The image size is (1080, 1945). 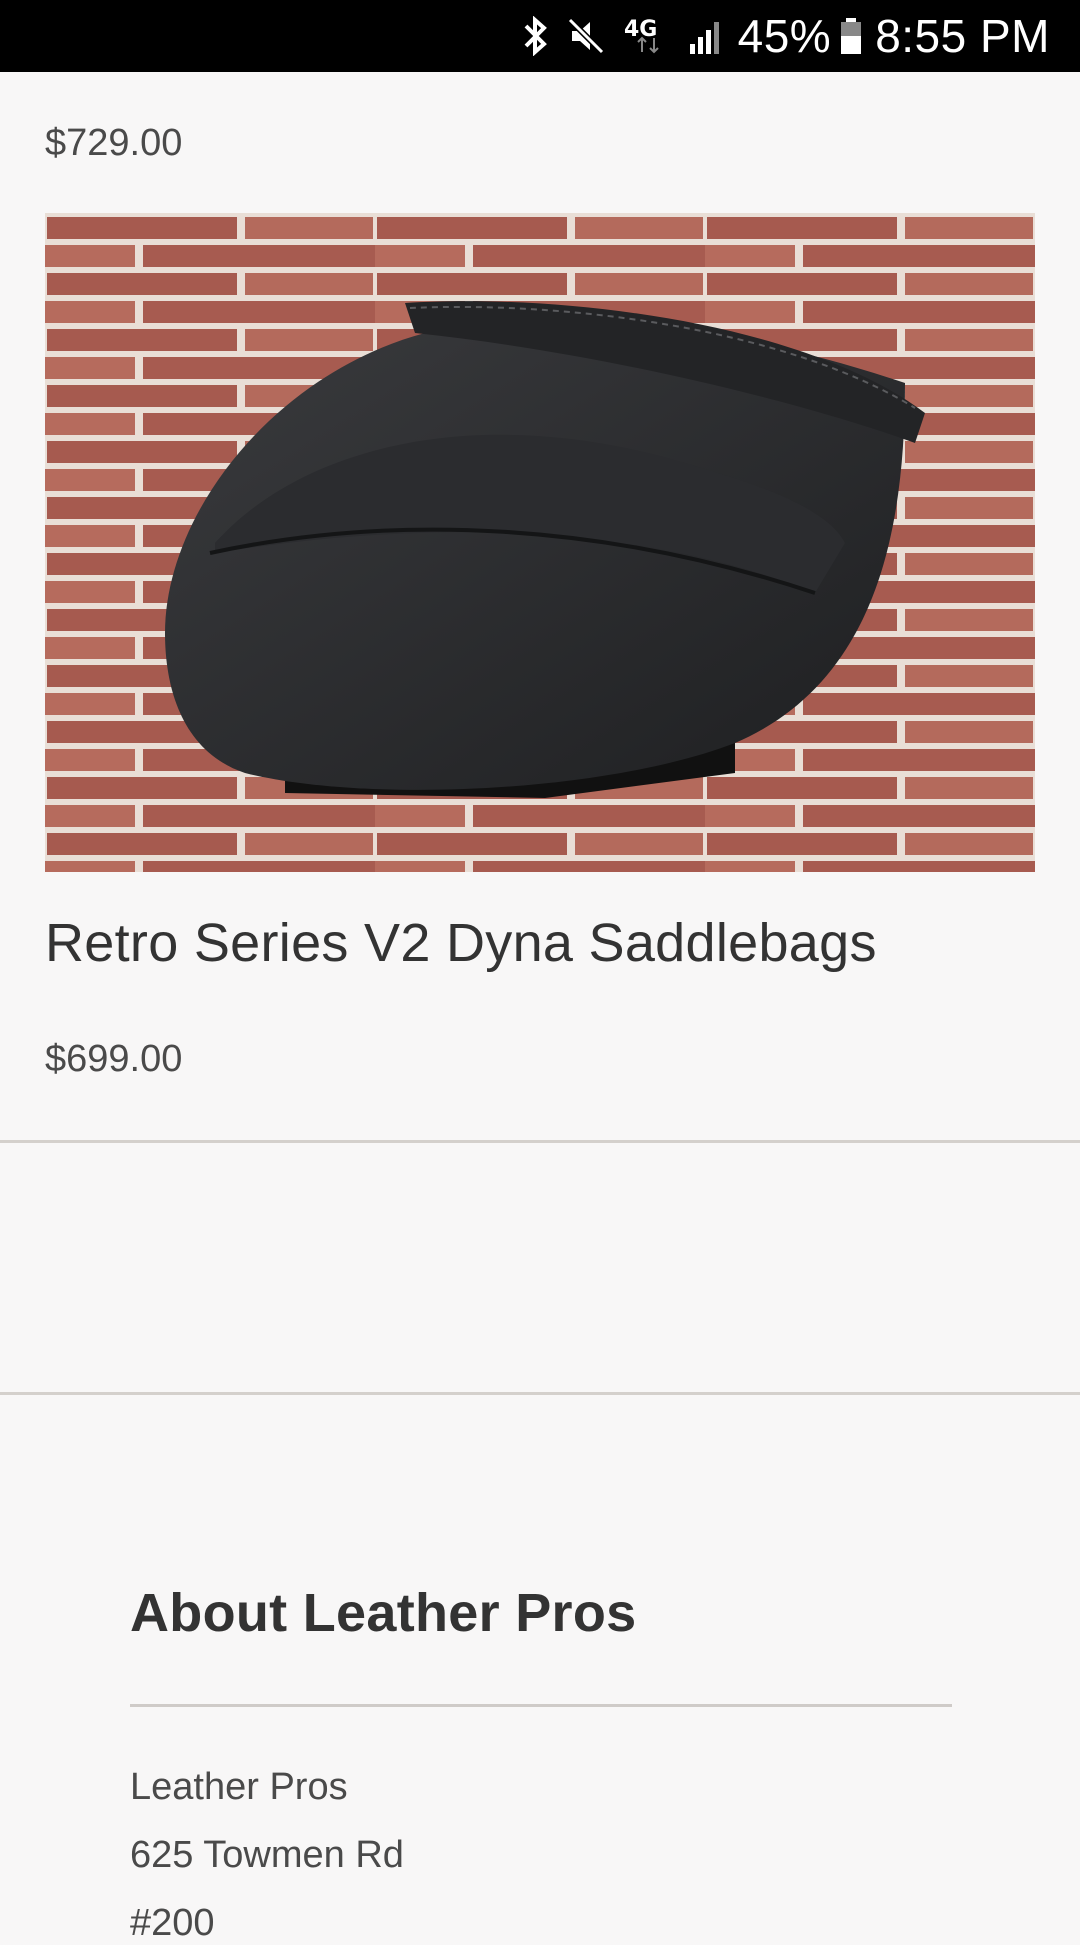 What do you see at coordinates (586, 36) in the screenshot?
I see `mute-icon` at bounding box center [586, 36].